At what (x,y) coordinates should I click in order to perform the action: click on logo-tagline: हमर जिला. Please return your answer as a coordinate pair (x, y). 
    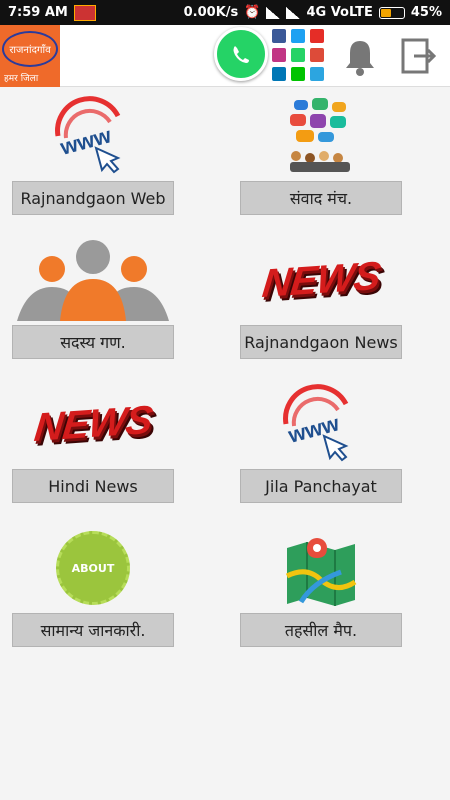
    Looking at the image, I should click on (21, 79).